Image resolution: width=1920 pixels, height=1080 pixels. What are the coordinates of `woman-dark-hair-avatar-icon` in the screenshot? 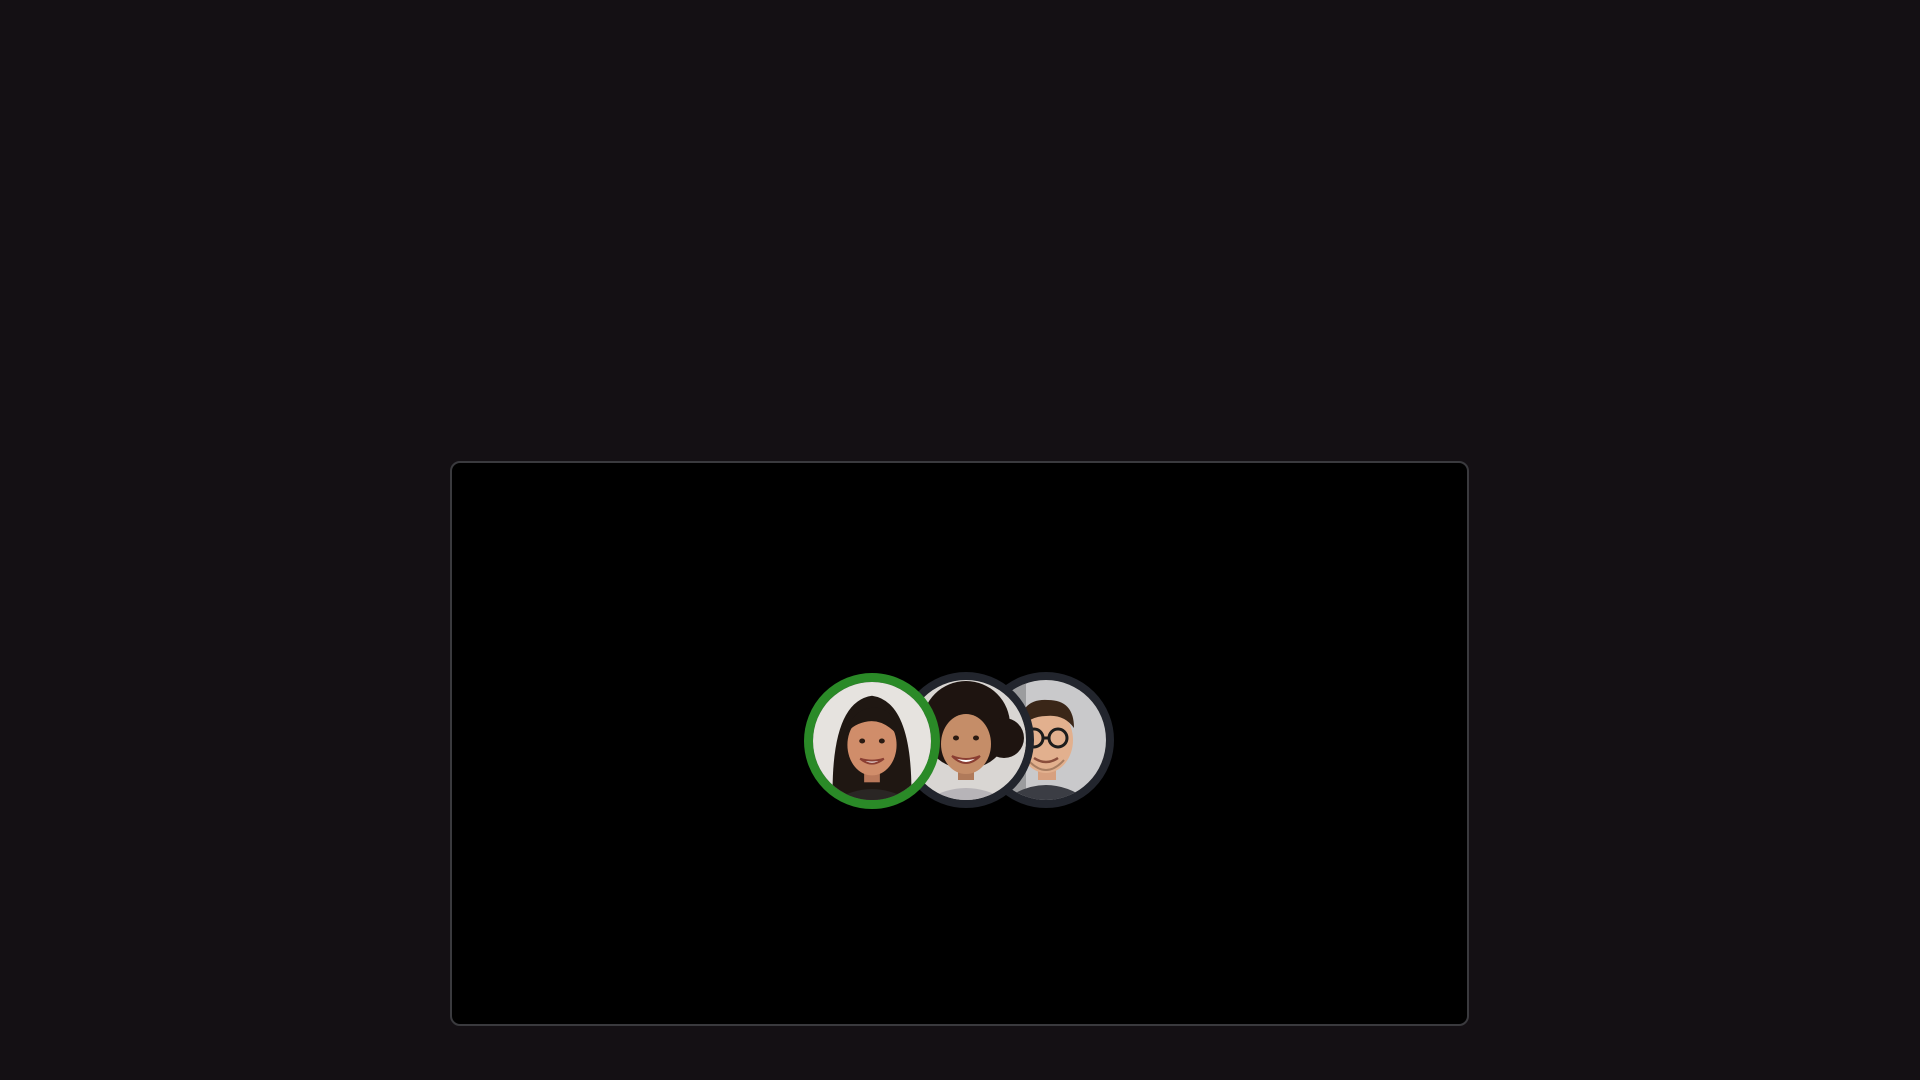 It's located at (872, 741).